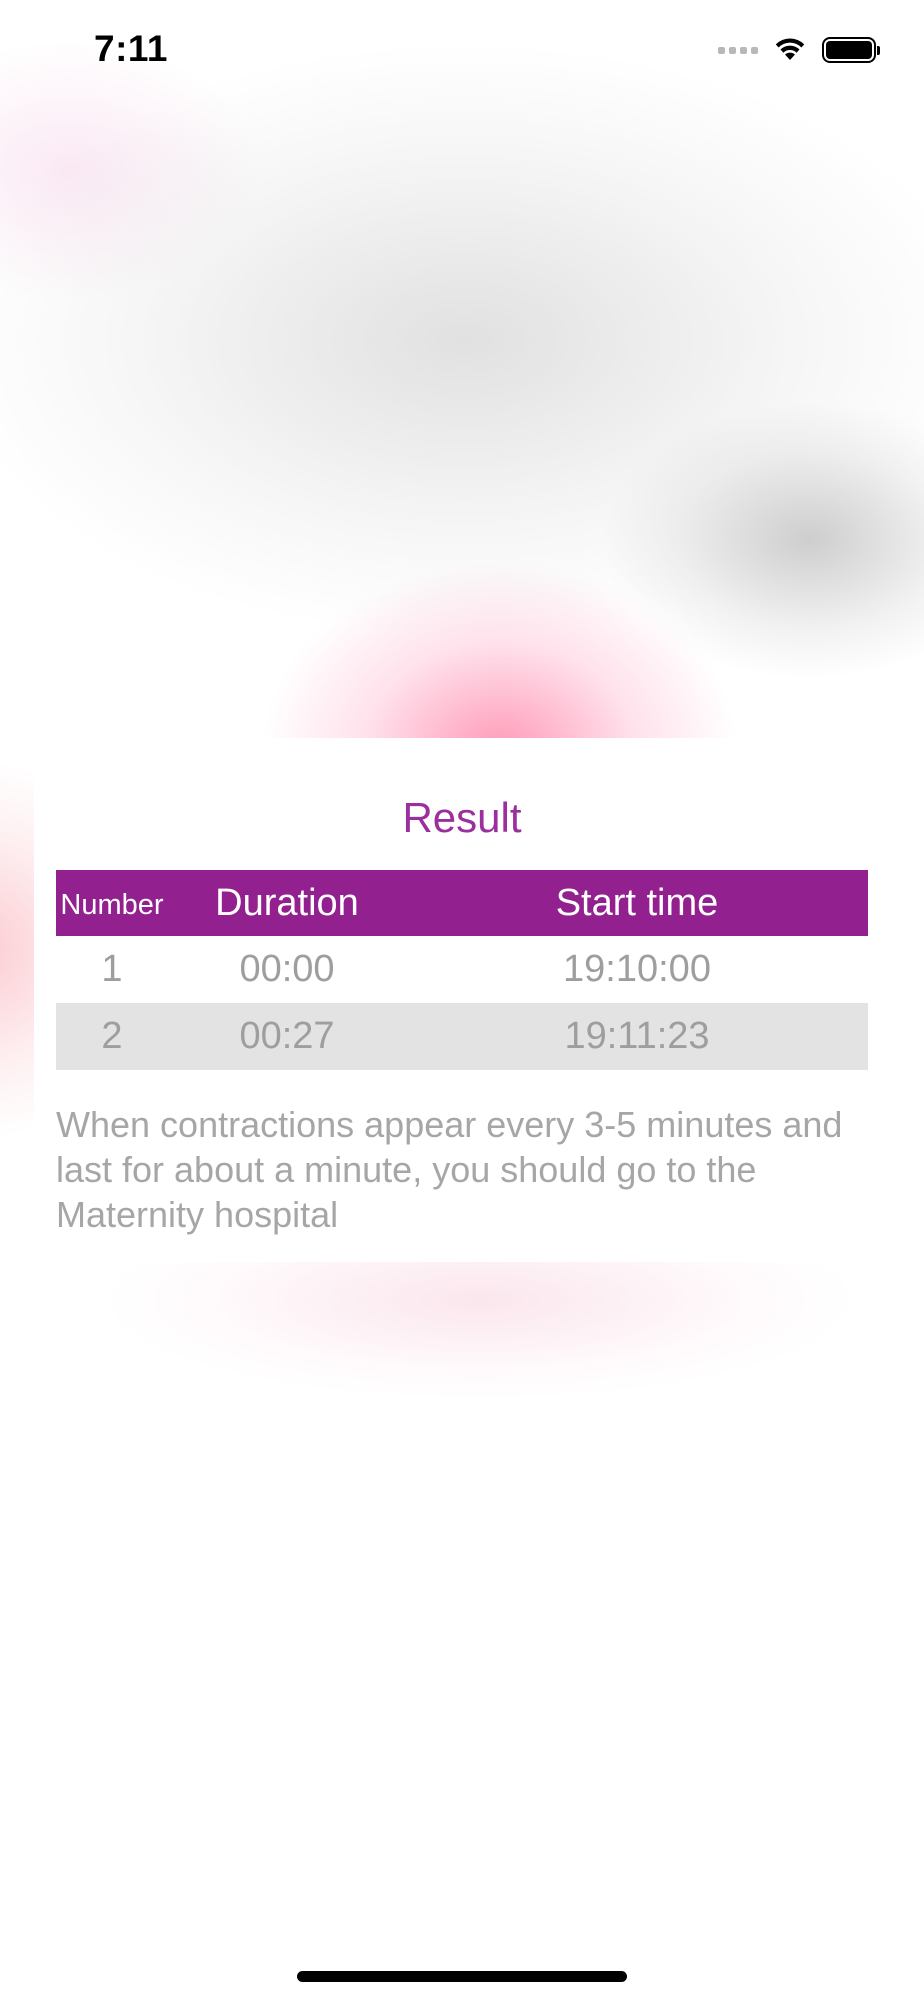 The height and width of the screenshot is (2000, 924). What do you see at coordinates (637, 902) in the screenshot?
I see `header-start-time: Start time` at bounding box center [637, 902].